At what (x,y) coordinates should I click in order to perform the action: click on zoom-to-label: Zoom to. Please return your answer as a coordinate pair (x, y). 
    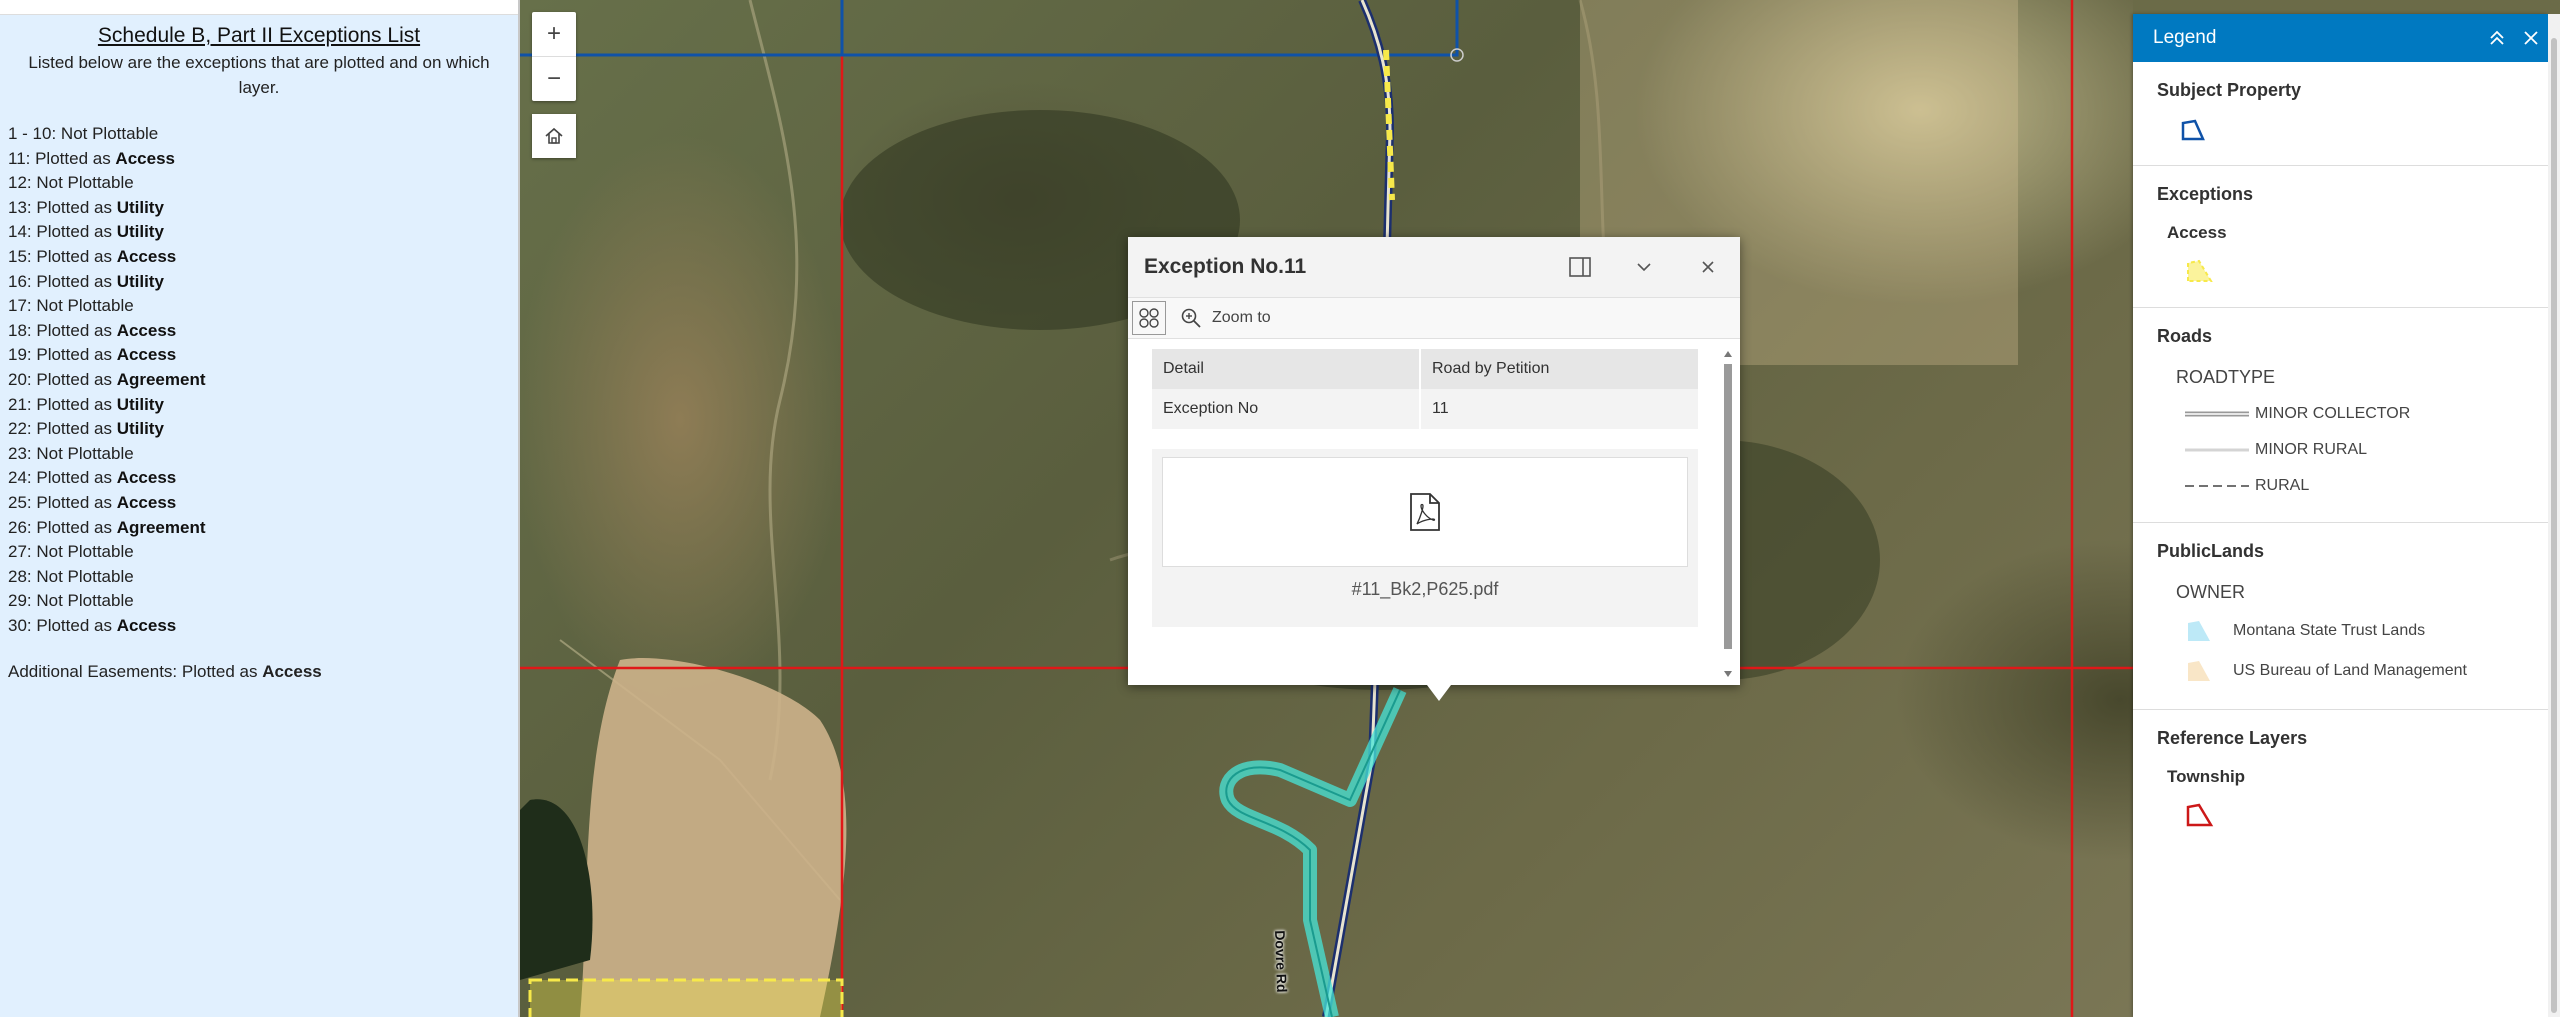
    Looking at the image, I should click on (1241, 317).